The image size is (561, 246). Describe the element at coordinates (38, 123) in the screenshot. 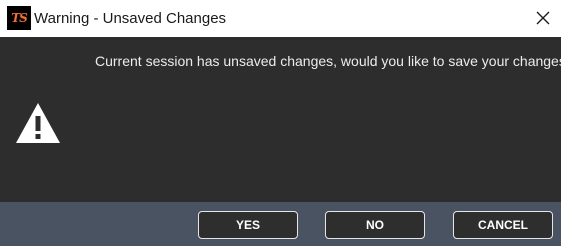

I see `warning-triangle-icon` at that location.